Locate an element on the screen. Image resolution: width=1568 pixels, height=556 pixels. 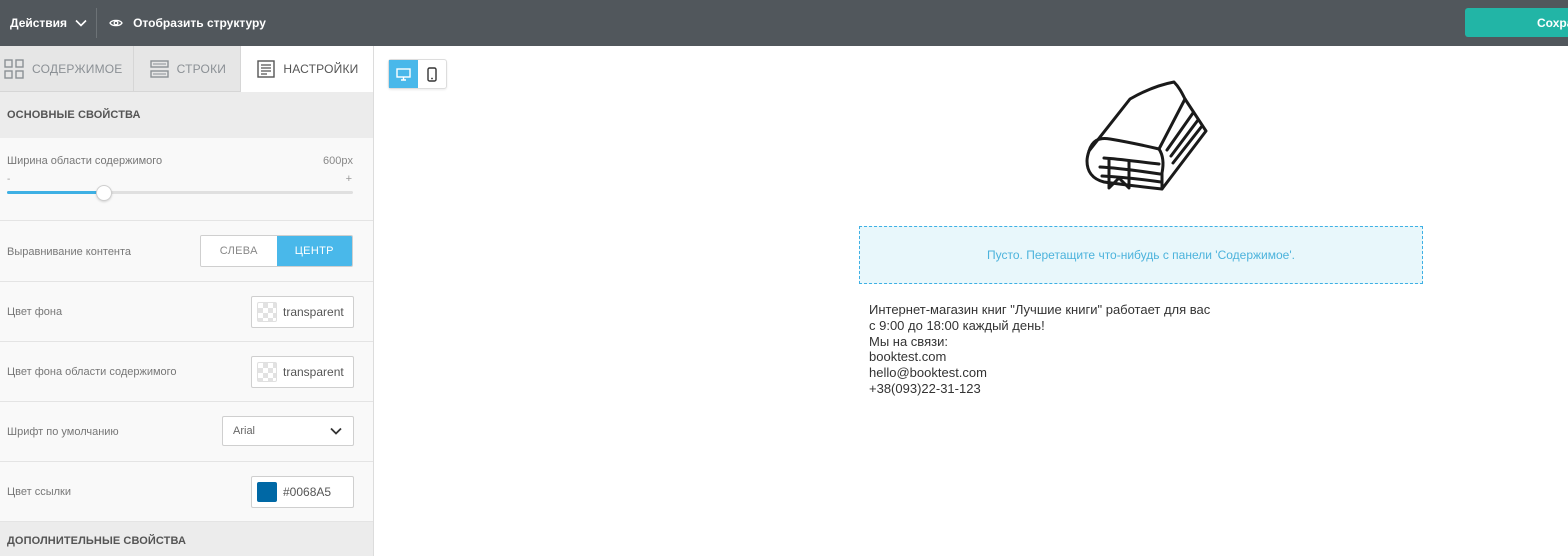
show-structure-button: Отобразить структуру is located at coordinates (181, 23).